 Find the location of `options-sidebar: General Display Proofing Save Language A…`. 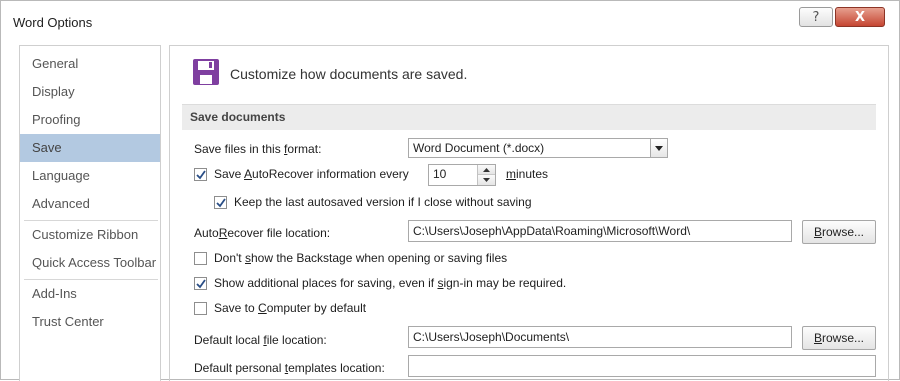

options-sidebar: General Display Proofing Save Language A… is located at coordinates (90, 213).